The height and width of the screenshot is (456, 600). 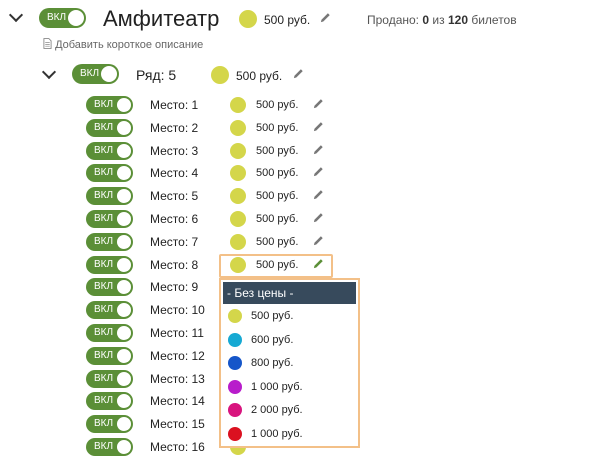 I want to click on section-collapse-chevron-icon, so click(x=16, y=15).